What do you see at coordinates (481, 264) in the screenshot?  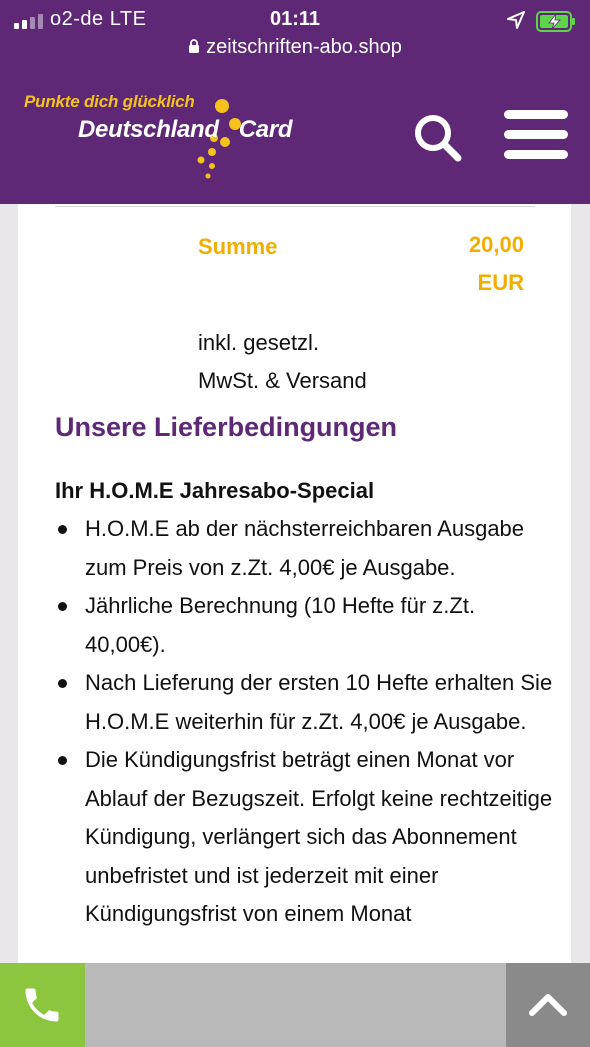 I see `sum-value: 20,00 EUR` at bounding box center [481, 264].